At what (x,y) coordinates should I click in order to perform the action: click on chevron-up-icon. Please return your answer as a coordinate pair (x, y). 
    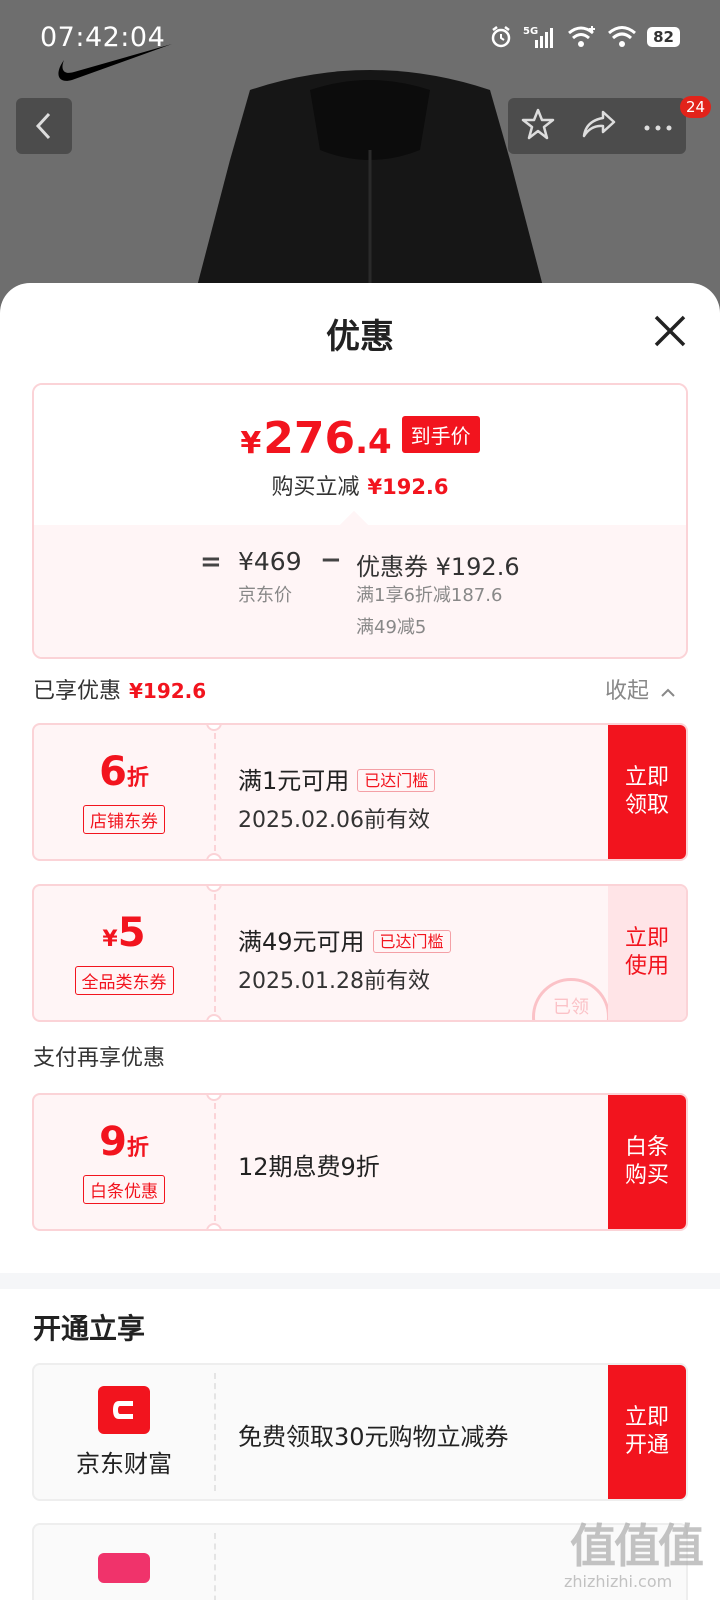
    Looking at the image, I should click on (668, 692).